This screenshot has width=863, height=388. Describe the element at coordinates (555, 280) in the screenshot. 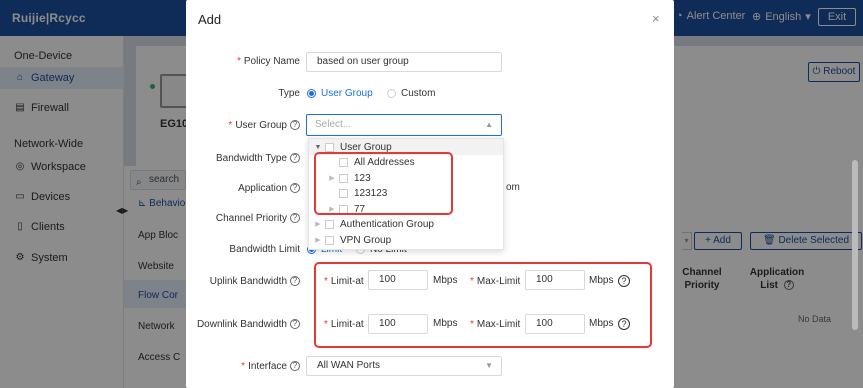

I see `uplink-max-limit-field: 100` at that location.